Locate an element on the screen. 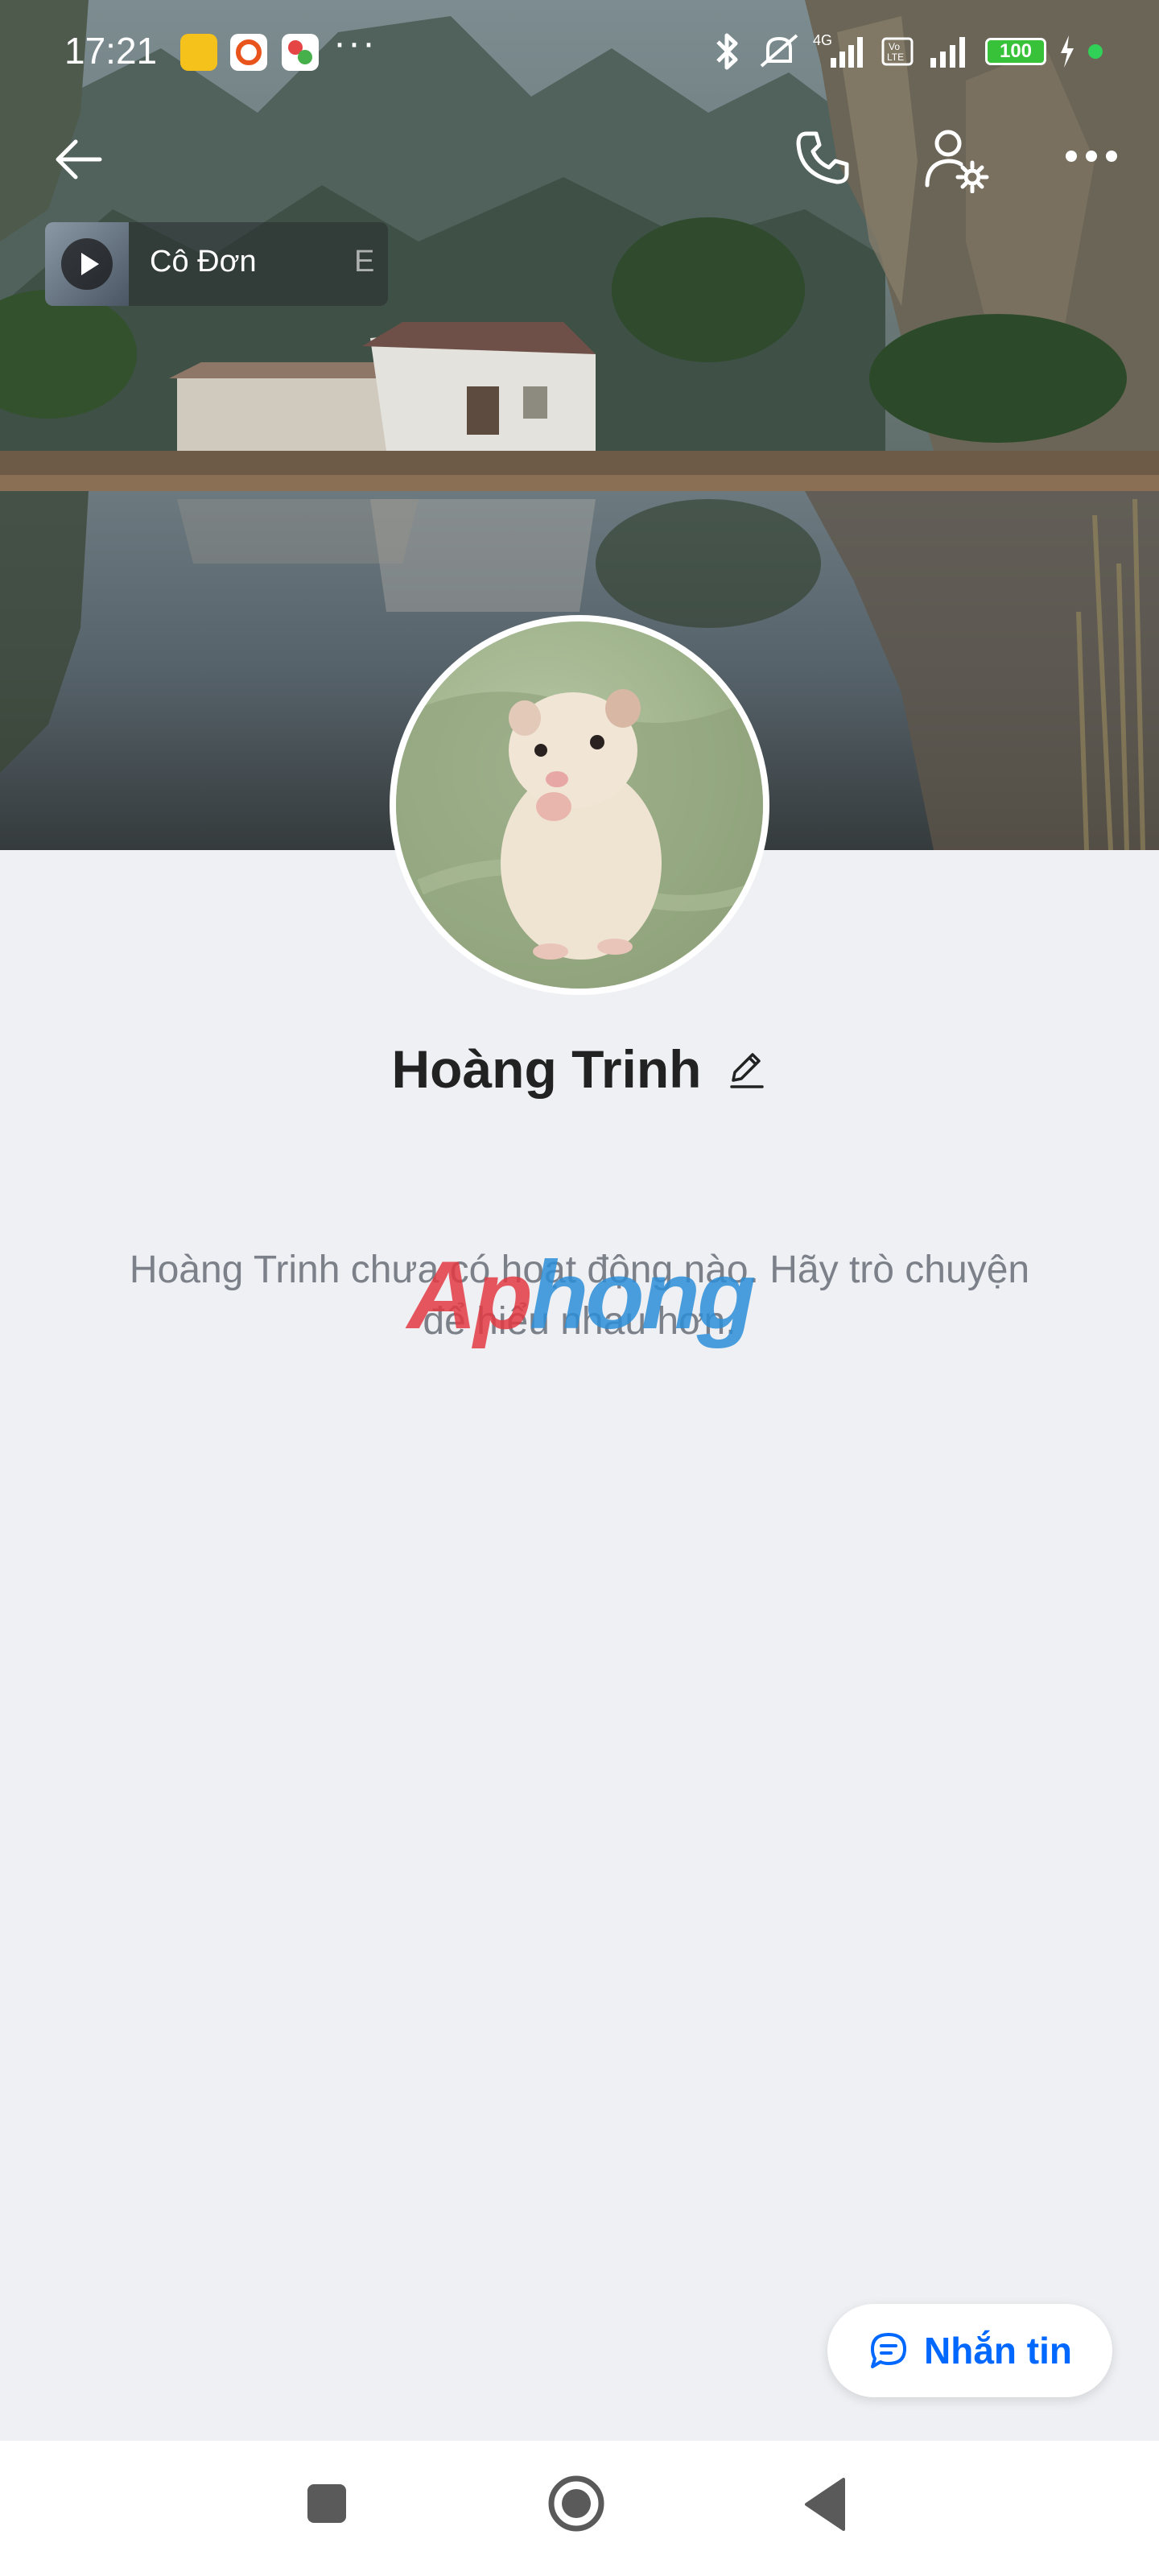 This screenshot has height=2576, width=1159. arrow-left-icon is located at coordinates (79, 159).